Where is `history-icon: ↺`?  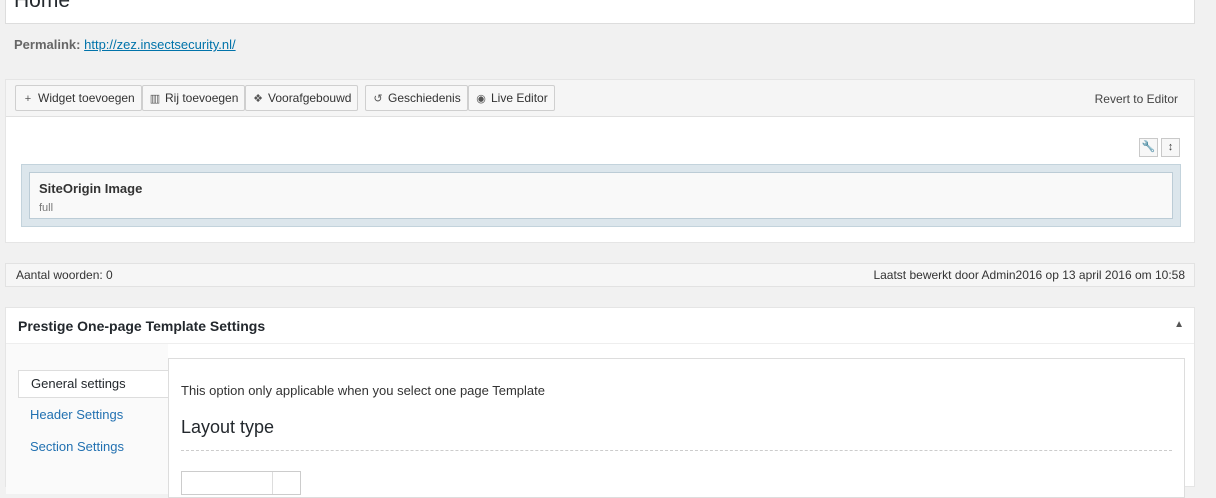 history-icon: ↺ is located at coordinates (378, 99).